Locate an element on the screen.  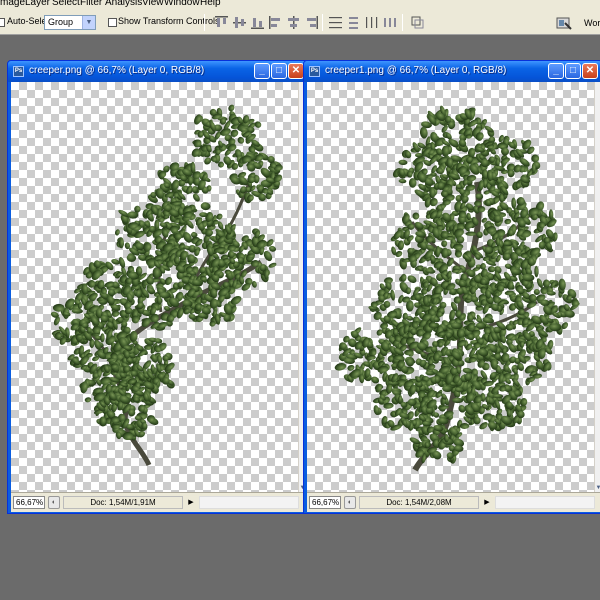
align-top-edges-icon is located at coordinates (221, 22).